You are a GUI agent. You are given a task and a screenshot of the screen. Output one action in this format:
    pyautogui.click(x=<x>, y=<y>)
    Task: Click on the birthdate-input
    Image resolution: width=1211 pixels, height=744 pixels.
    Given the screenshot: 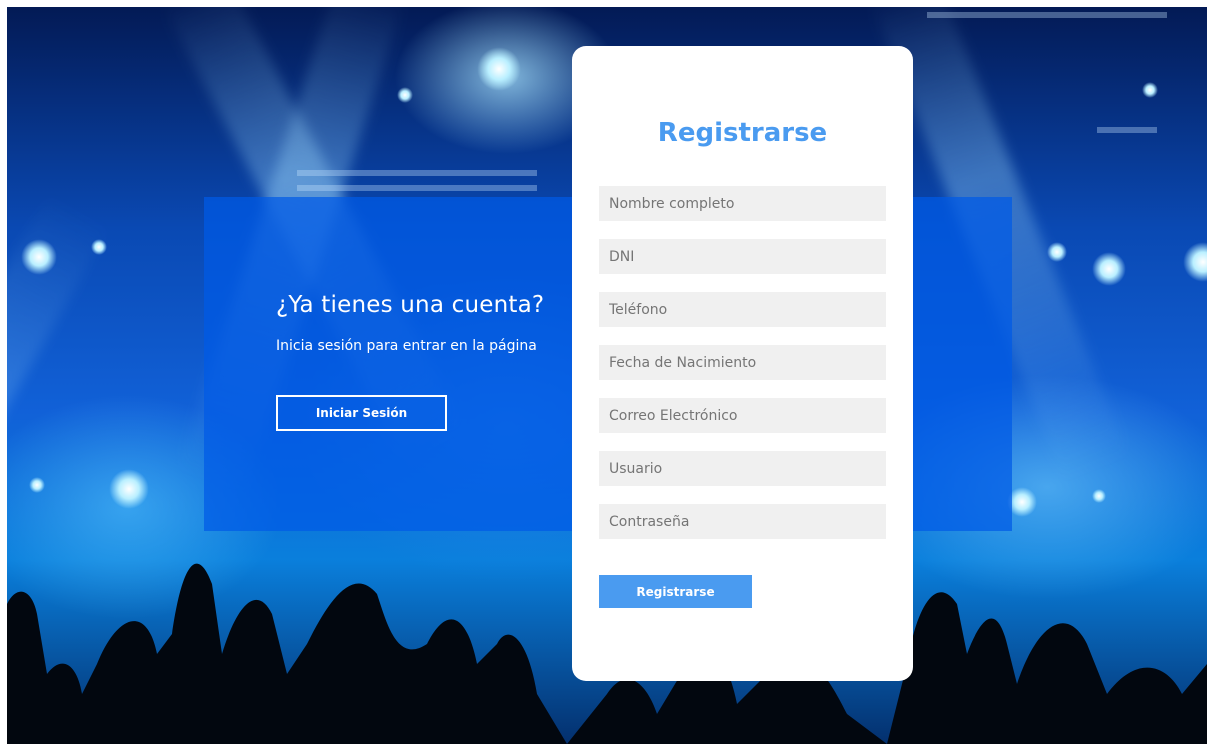 What is the action you would take?
    pyautogui.click(x=742, y=362)
    